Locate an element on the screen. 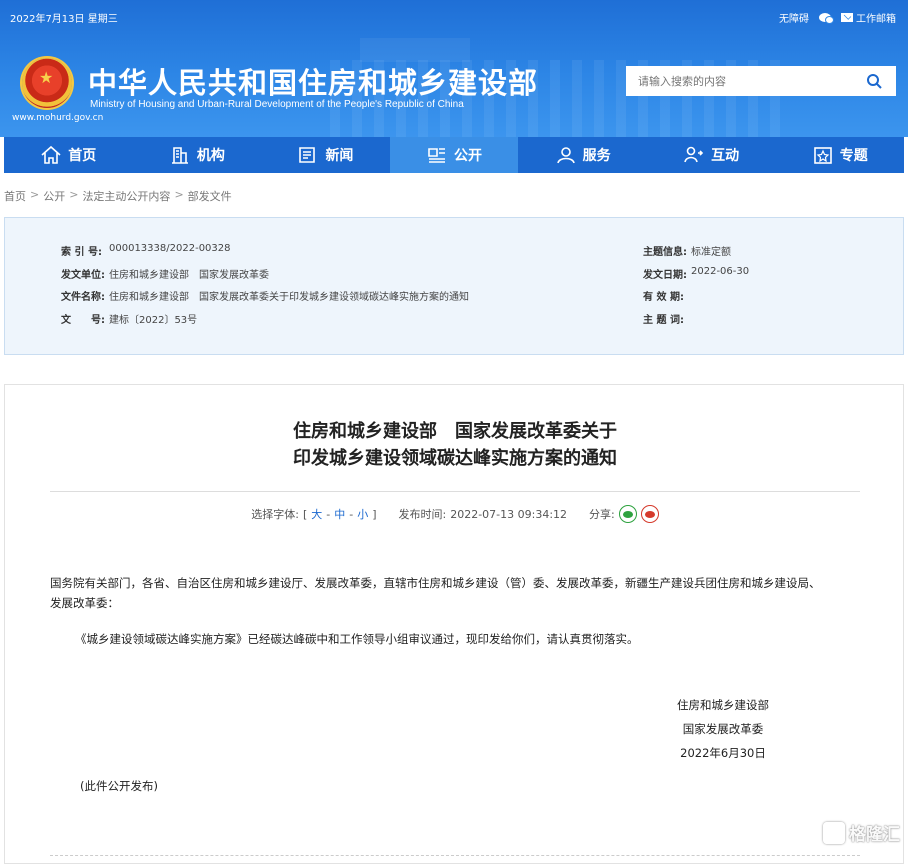 Image resolution: width=908 pixels, height=864 pixels. breadcrumb-item: 公开 is located at coordinates (54, 196).